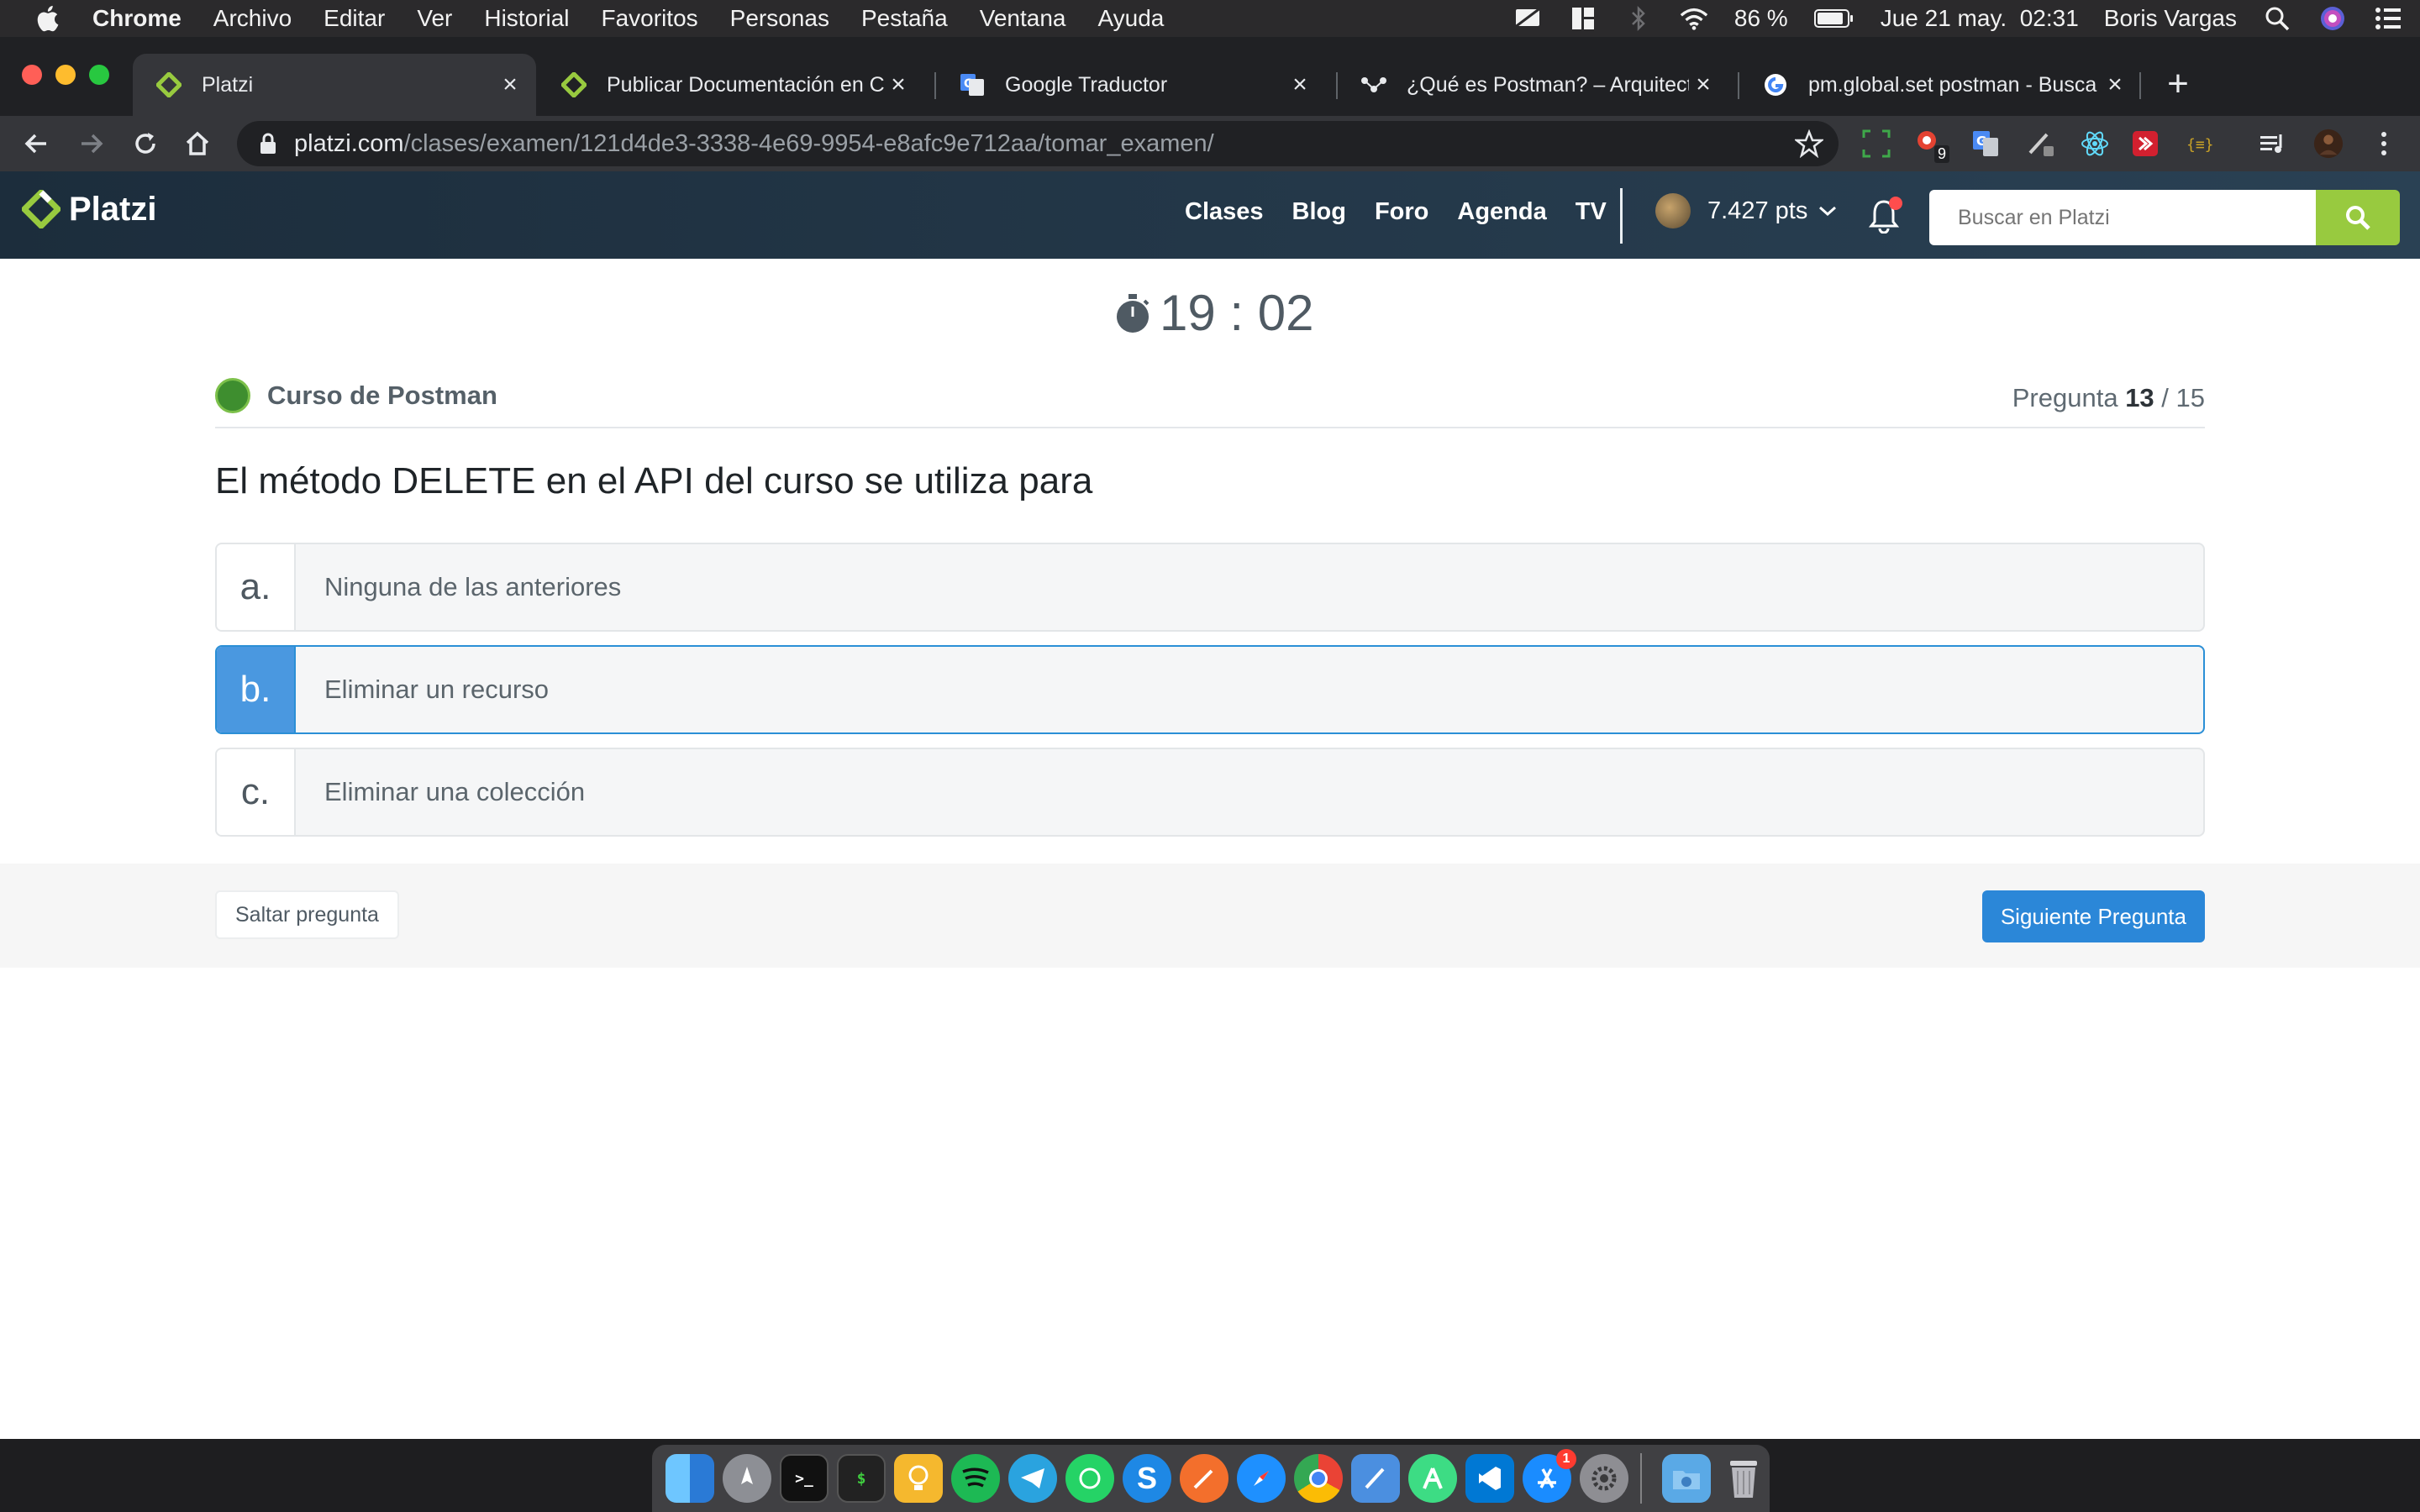  Describe the element at coordinates (307, 914) in the screenshot. I see `skip-question-button: Saltar pregunta` at that location.